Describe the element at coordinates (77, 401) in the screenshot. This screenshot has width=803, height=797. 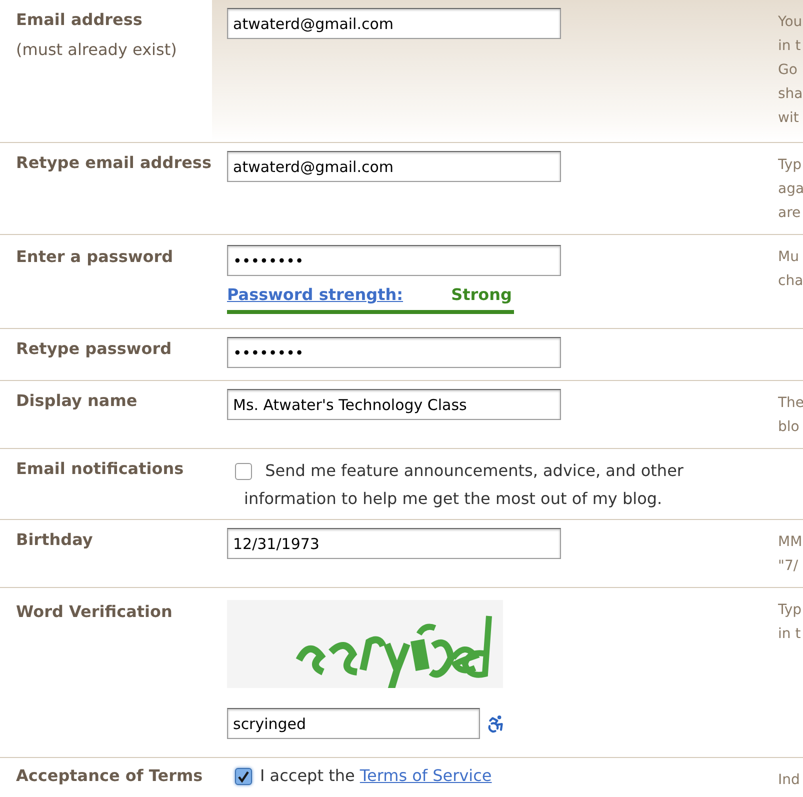
I see `field-label: Display name` at that location.